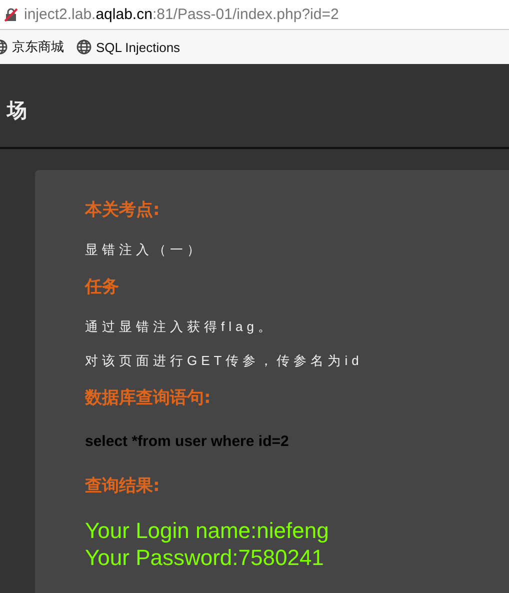 The width and height of the screenshot is (509, 593). I want to click on section-heading: 本关考点:, so click(123, 210).